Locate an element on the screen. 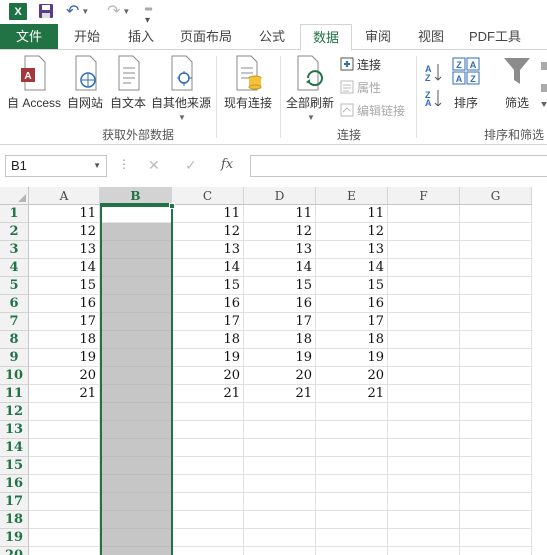 Image resolution: width=547 pixels, height=555 pixels. tab-2: 插入 is located at coordinates (141, 37).